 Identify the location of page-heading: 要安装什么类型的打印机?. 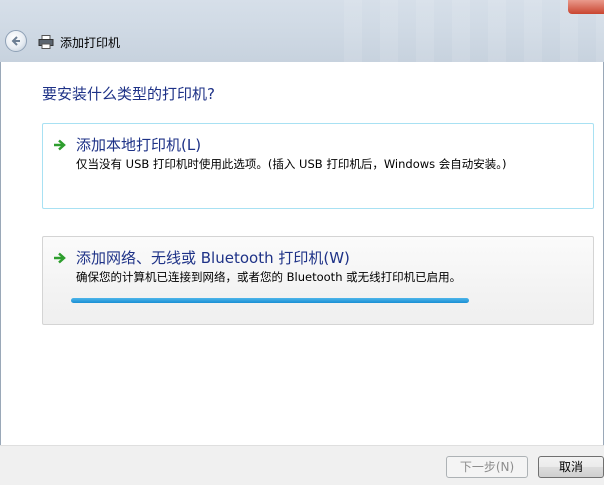
(128, 94).